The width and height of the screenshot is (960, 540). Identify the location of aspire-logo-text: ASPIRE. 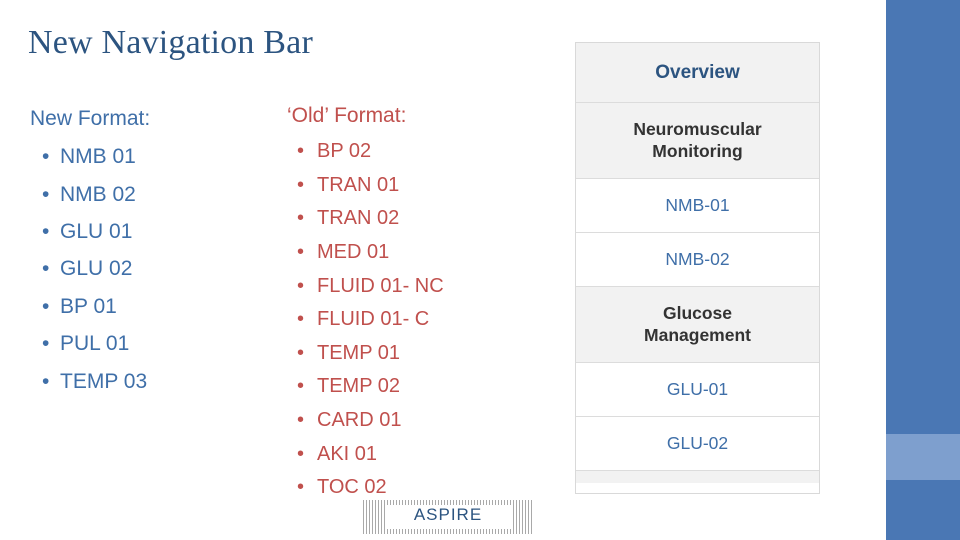
(448, 514).